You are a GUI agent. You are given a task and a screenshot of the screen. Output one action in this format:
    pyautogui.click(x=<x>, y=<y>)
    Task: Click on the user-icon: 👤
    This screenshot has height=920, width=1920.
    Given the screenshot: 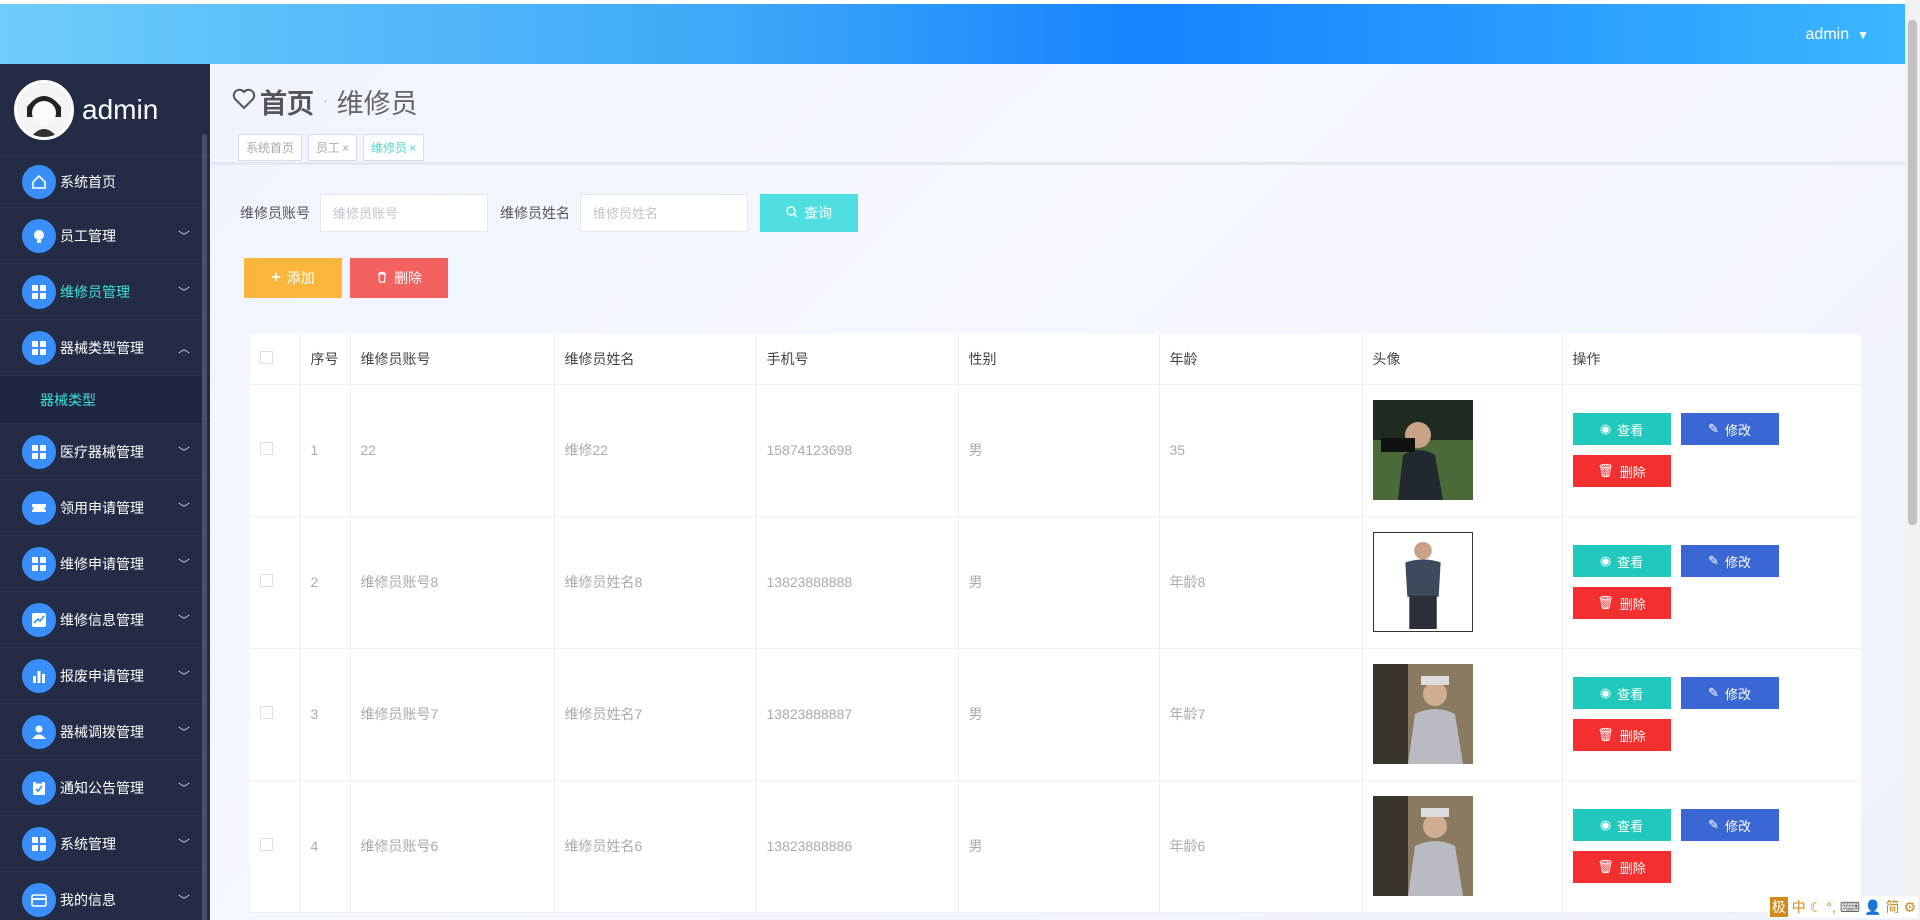 What is the action you would take?
    pyautogui.click(x=1872, y=907)
    